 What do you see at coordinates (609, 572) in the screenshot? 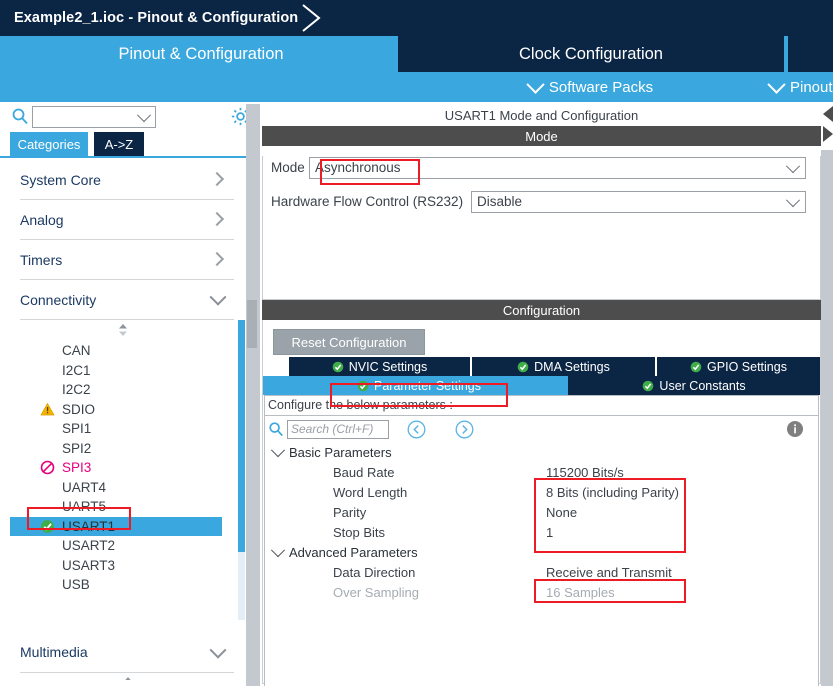
I see `parameter-value: Receive and Transmit` at bounding box center [609, 572].